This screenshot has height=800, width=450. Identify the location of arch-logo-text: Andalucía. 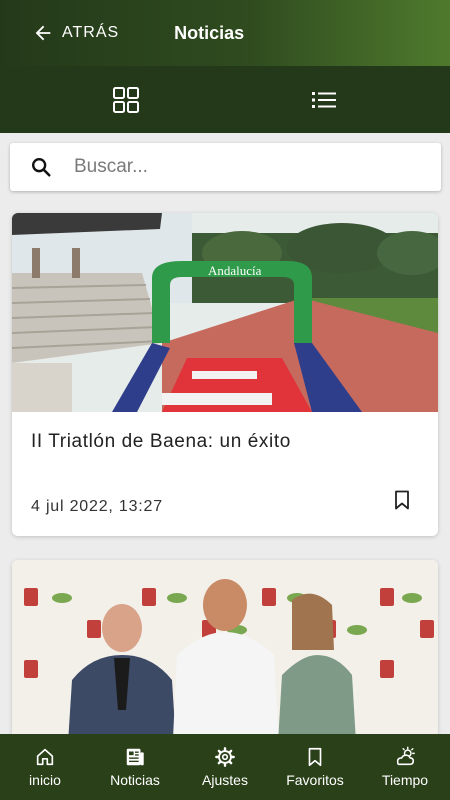
(235, 270).